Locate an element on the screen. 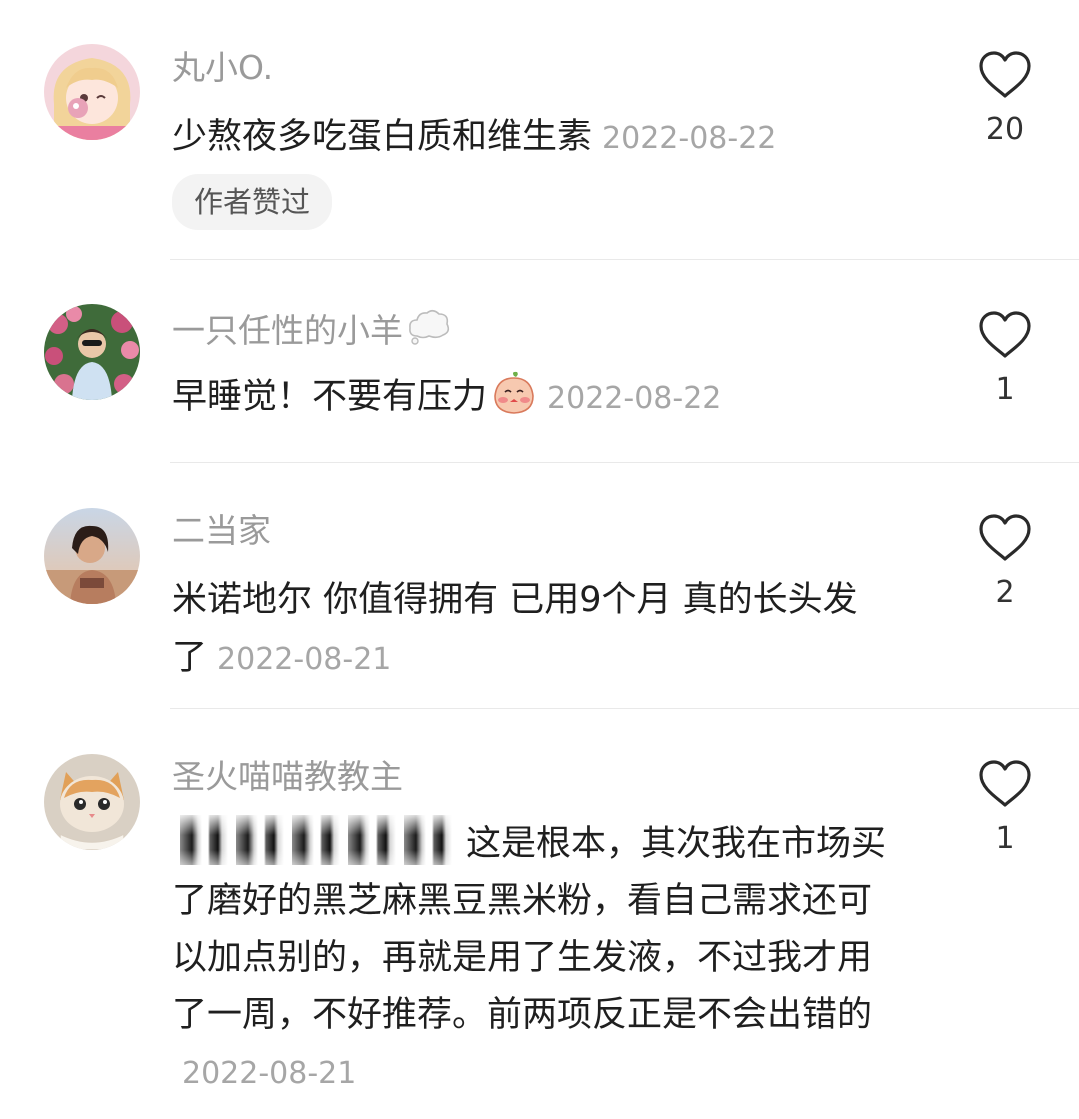  comment-text: 少熬夜多吃蛋白质和维生素 2022-08-22 is located at coordinates (532, 138).